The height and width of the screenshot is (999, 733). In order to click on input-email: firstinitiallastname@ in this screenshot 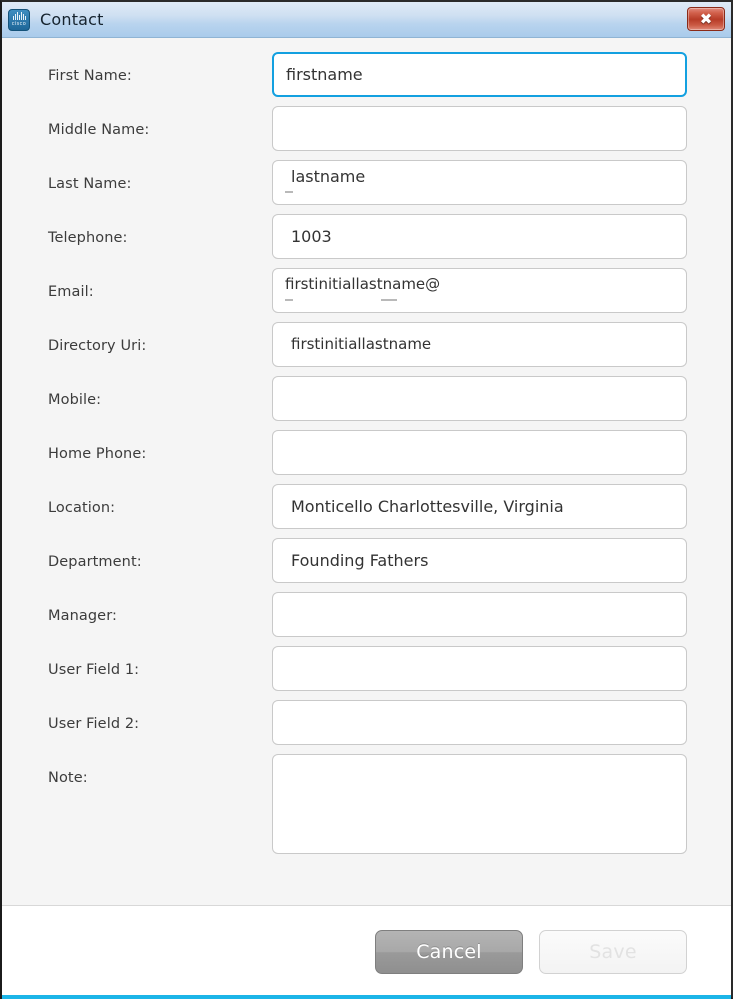, I will do `click(479, 290)`.